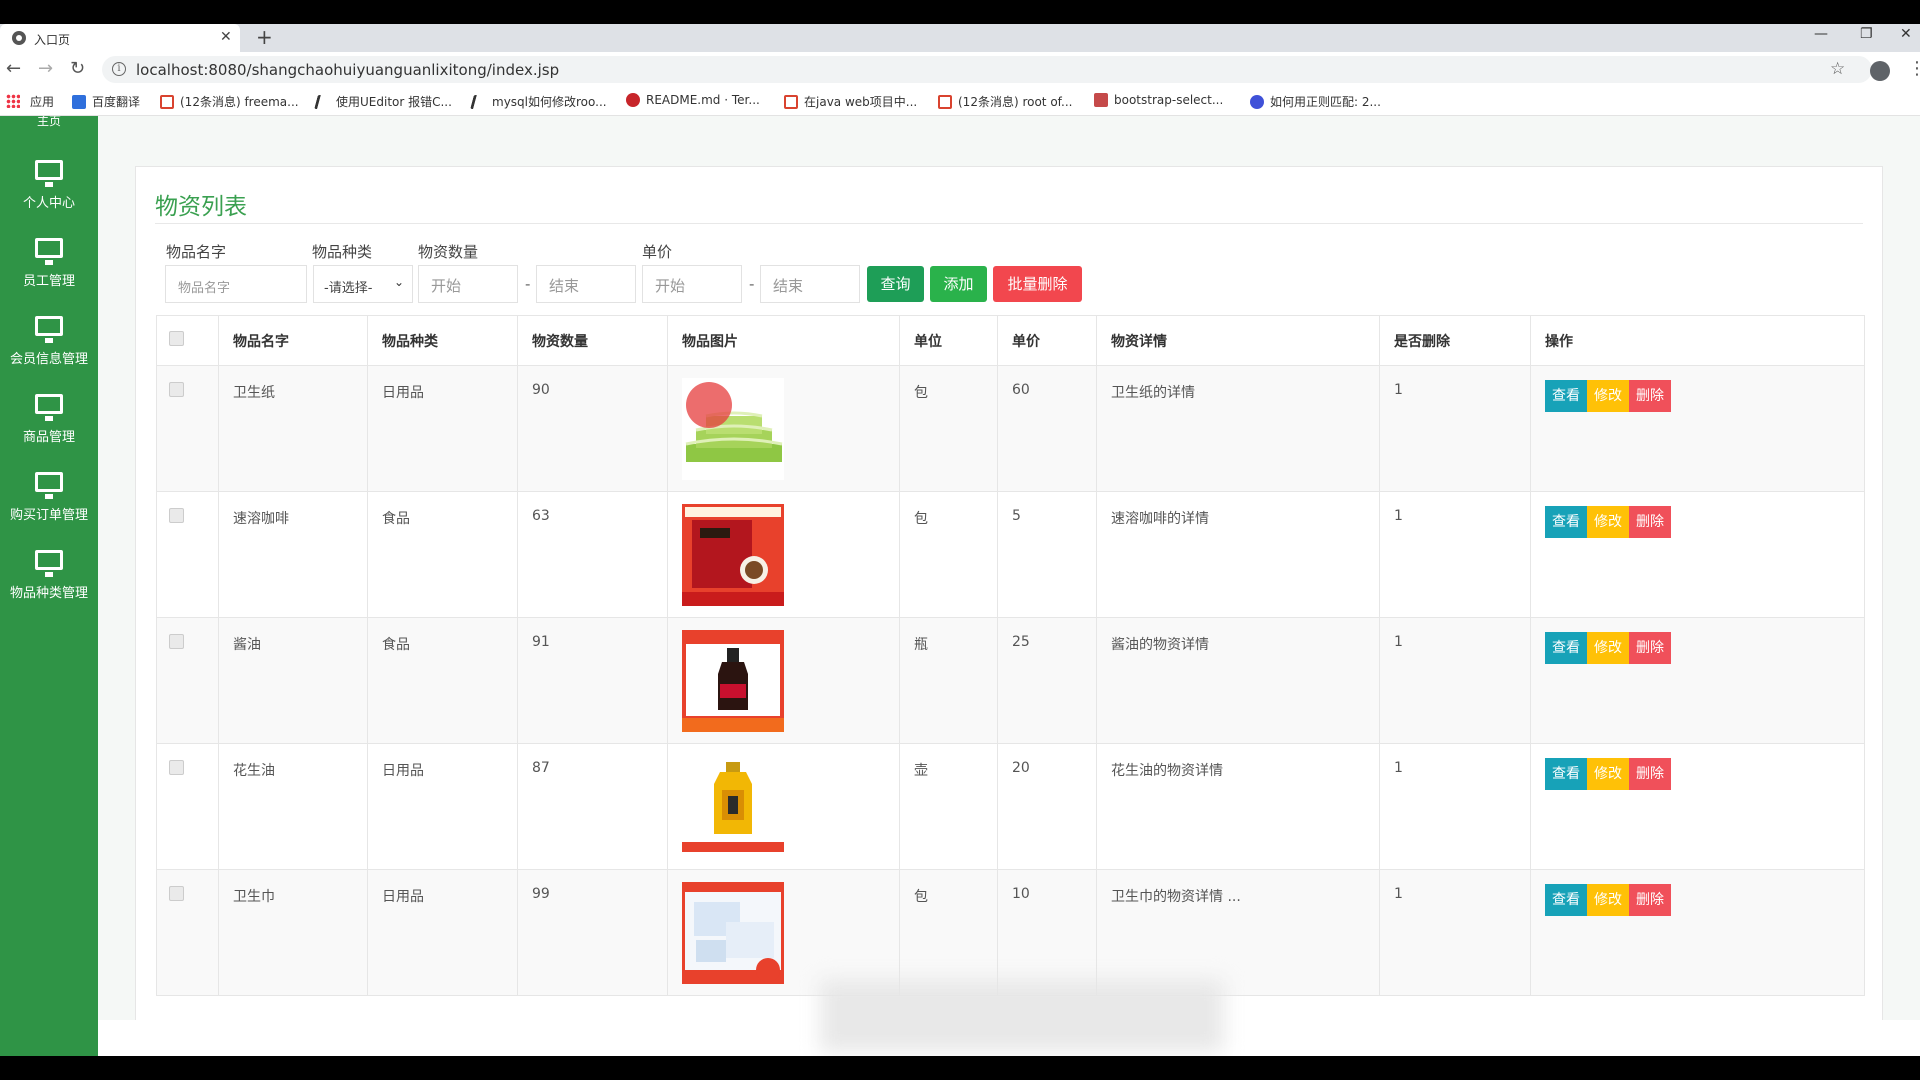 The image size is (1920, 1080). Describe the element at coordinates (13, 101) in the screenshot. I see `apps-grid-icon` at that location.